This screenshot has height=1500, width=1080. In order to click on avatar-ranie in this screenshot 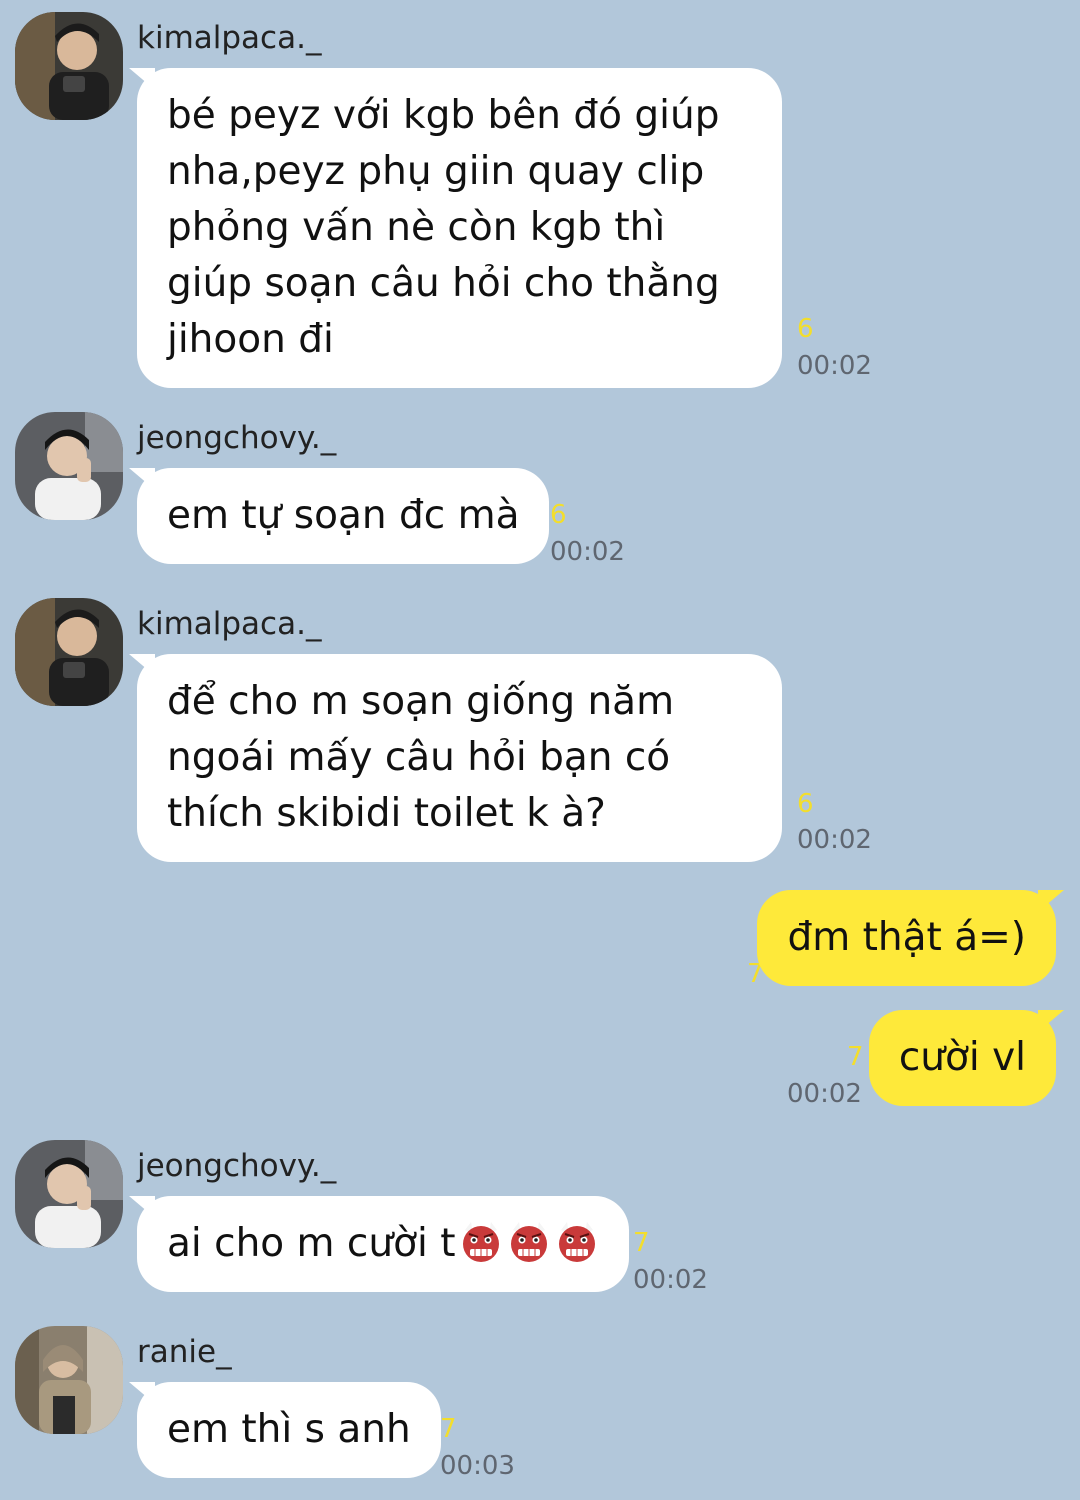, I will do `click(69, 1380)`.